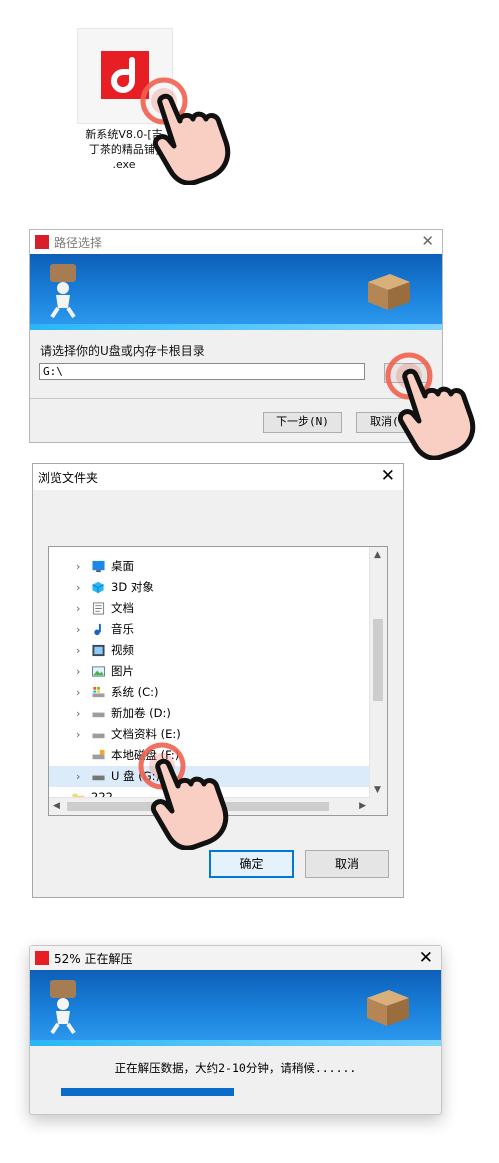 The height and width of the screenshot is (1163, 499). Describe the element at coordinates (146, 734) in the screenshot. I see `tree-item-label: 文档资料 (E:)` at that location.